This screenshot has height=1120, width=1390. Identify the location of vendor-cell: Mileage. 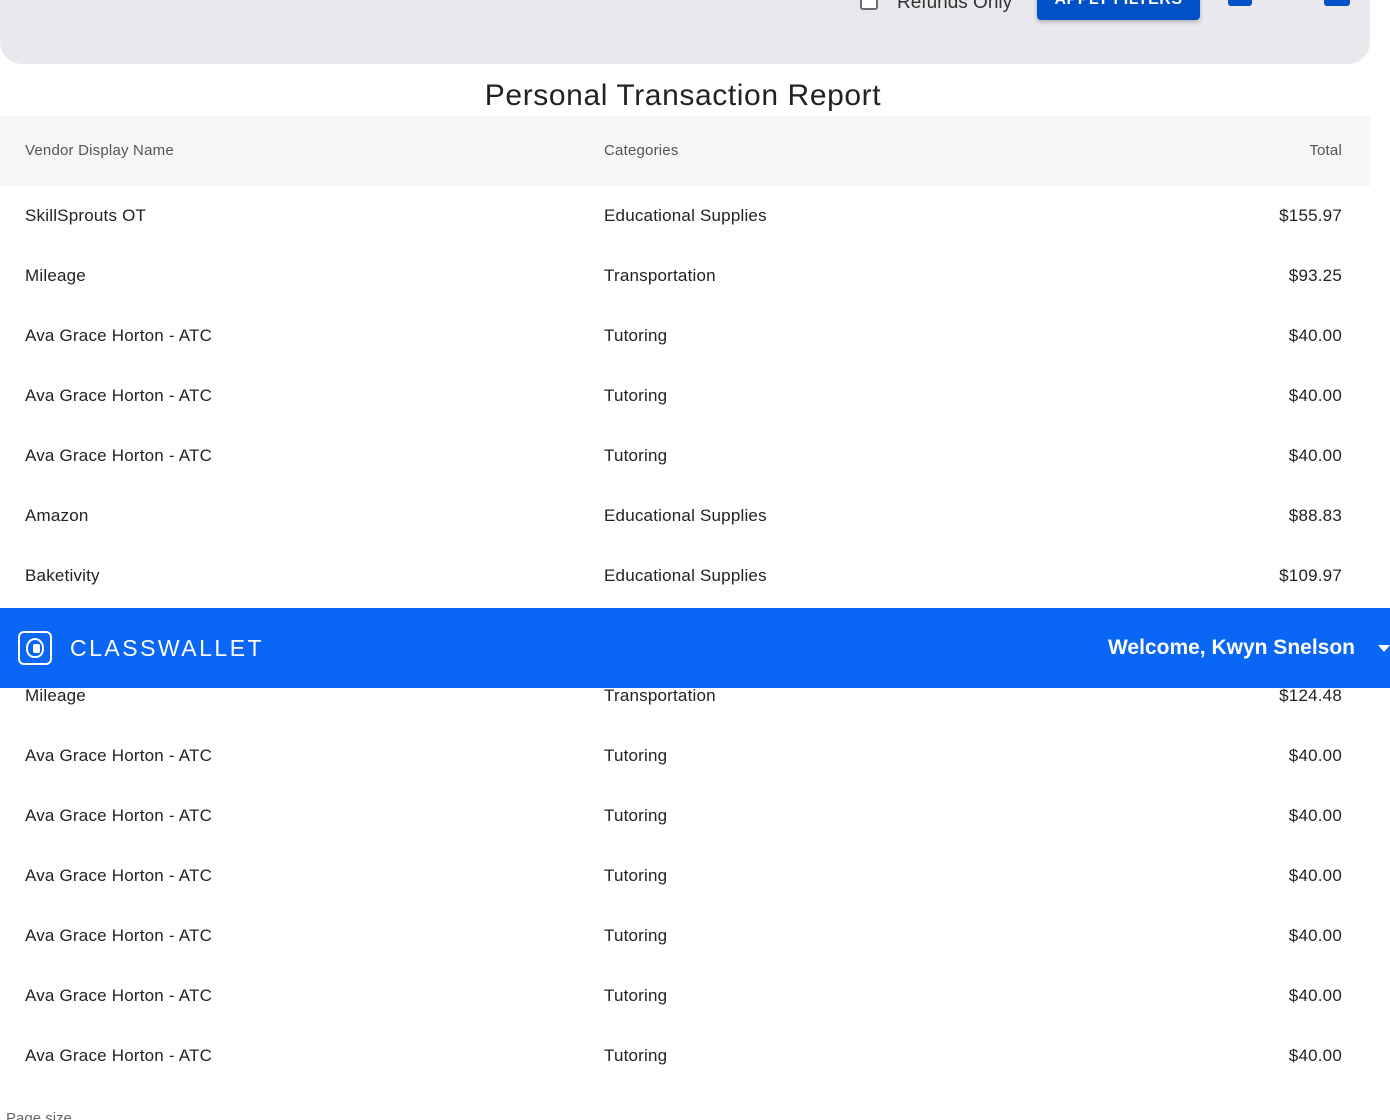
(55, 275).